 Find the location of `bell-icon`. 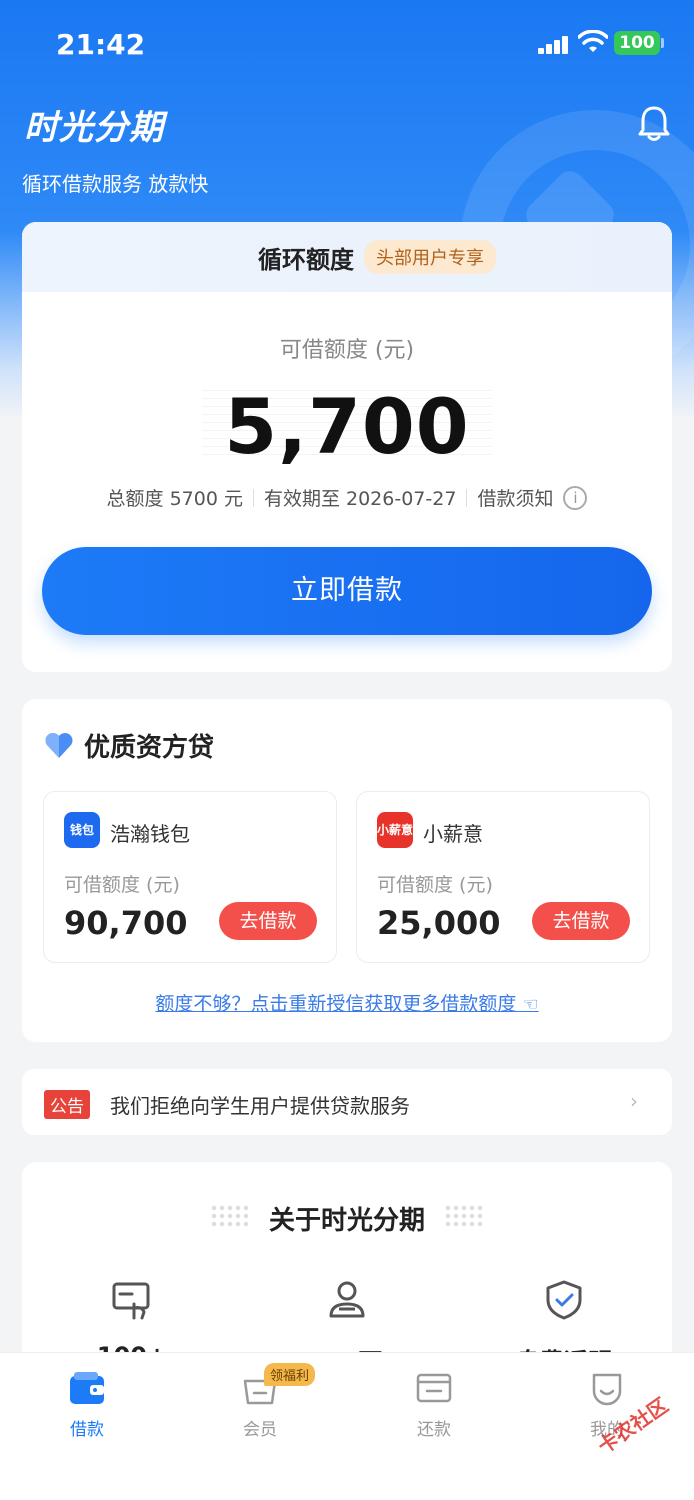

bell-icon is located at coordinates (654, 123).